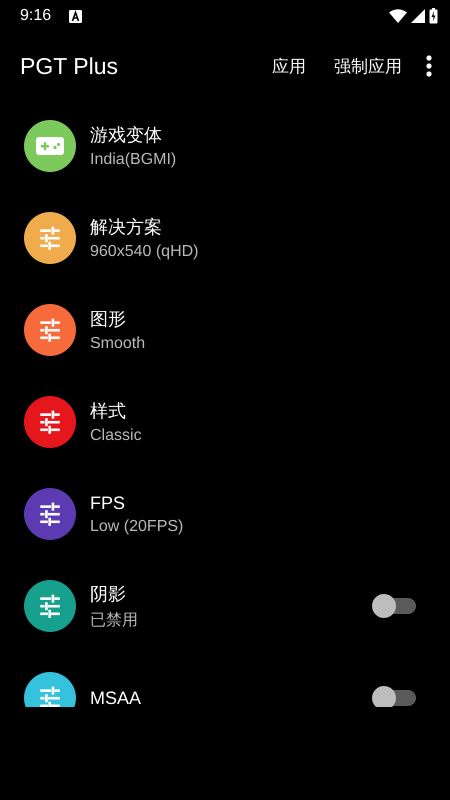 This screenshot has width=450, height=800. What do you see at coordinates (398, 16) in the screenshot?
I see `wifi-icon` at bounding box center [398, 16].